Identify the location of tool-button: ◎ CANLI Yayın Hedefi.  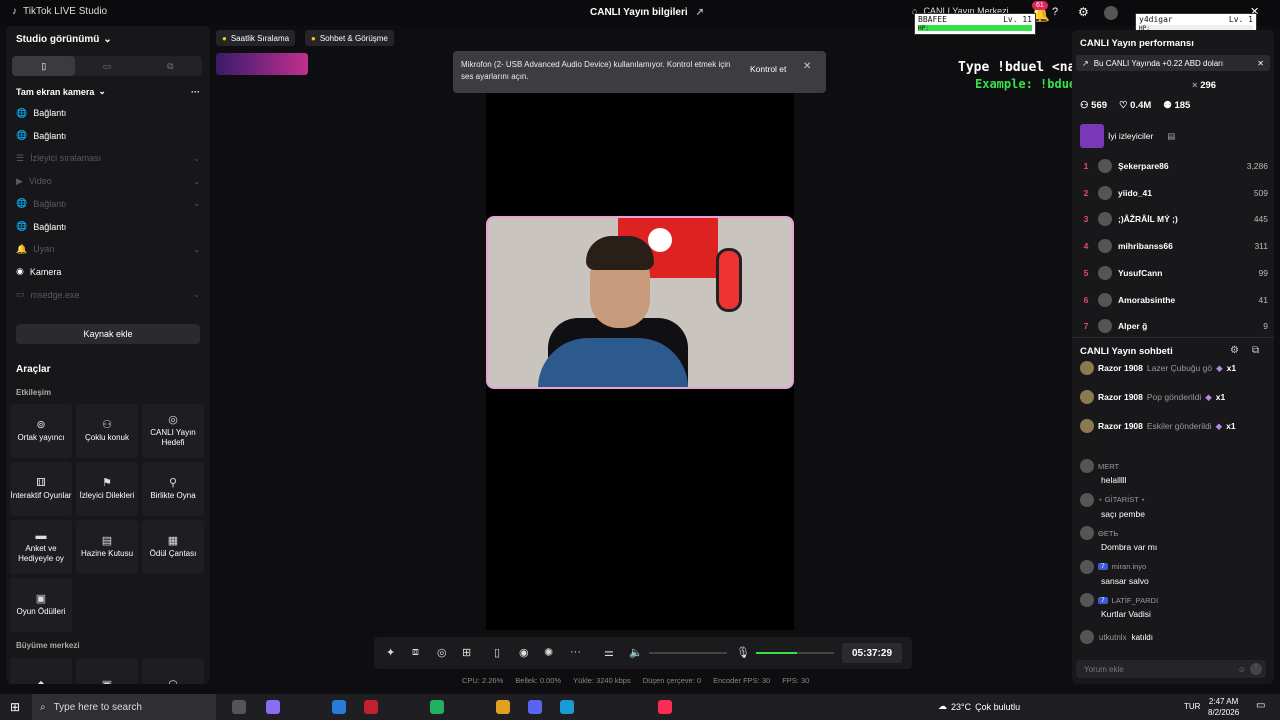
(173, 431).